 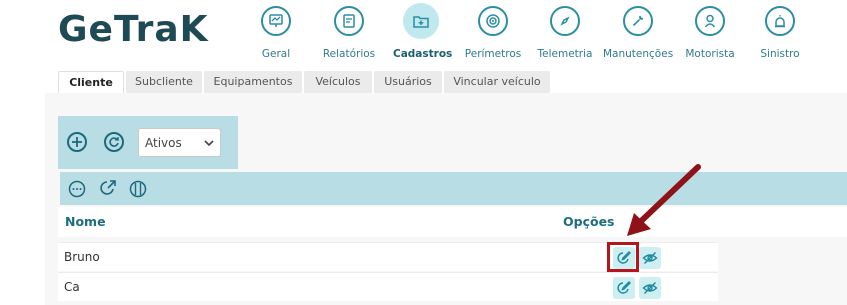 I want to click on pointer-arrow-icon, so click(x=664, y=200).